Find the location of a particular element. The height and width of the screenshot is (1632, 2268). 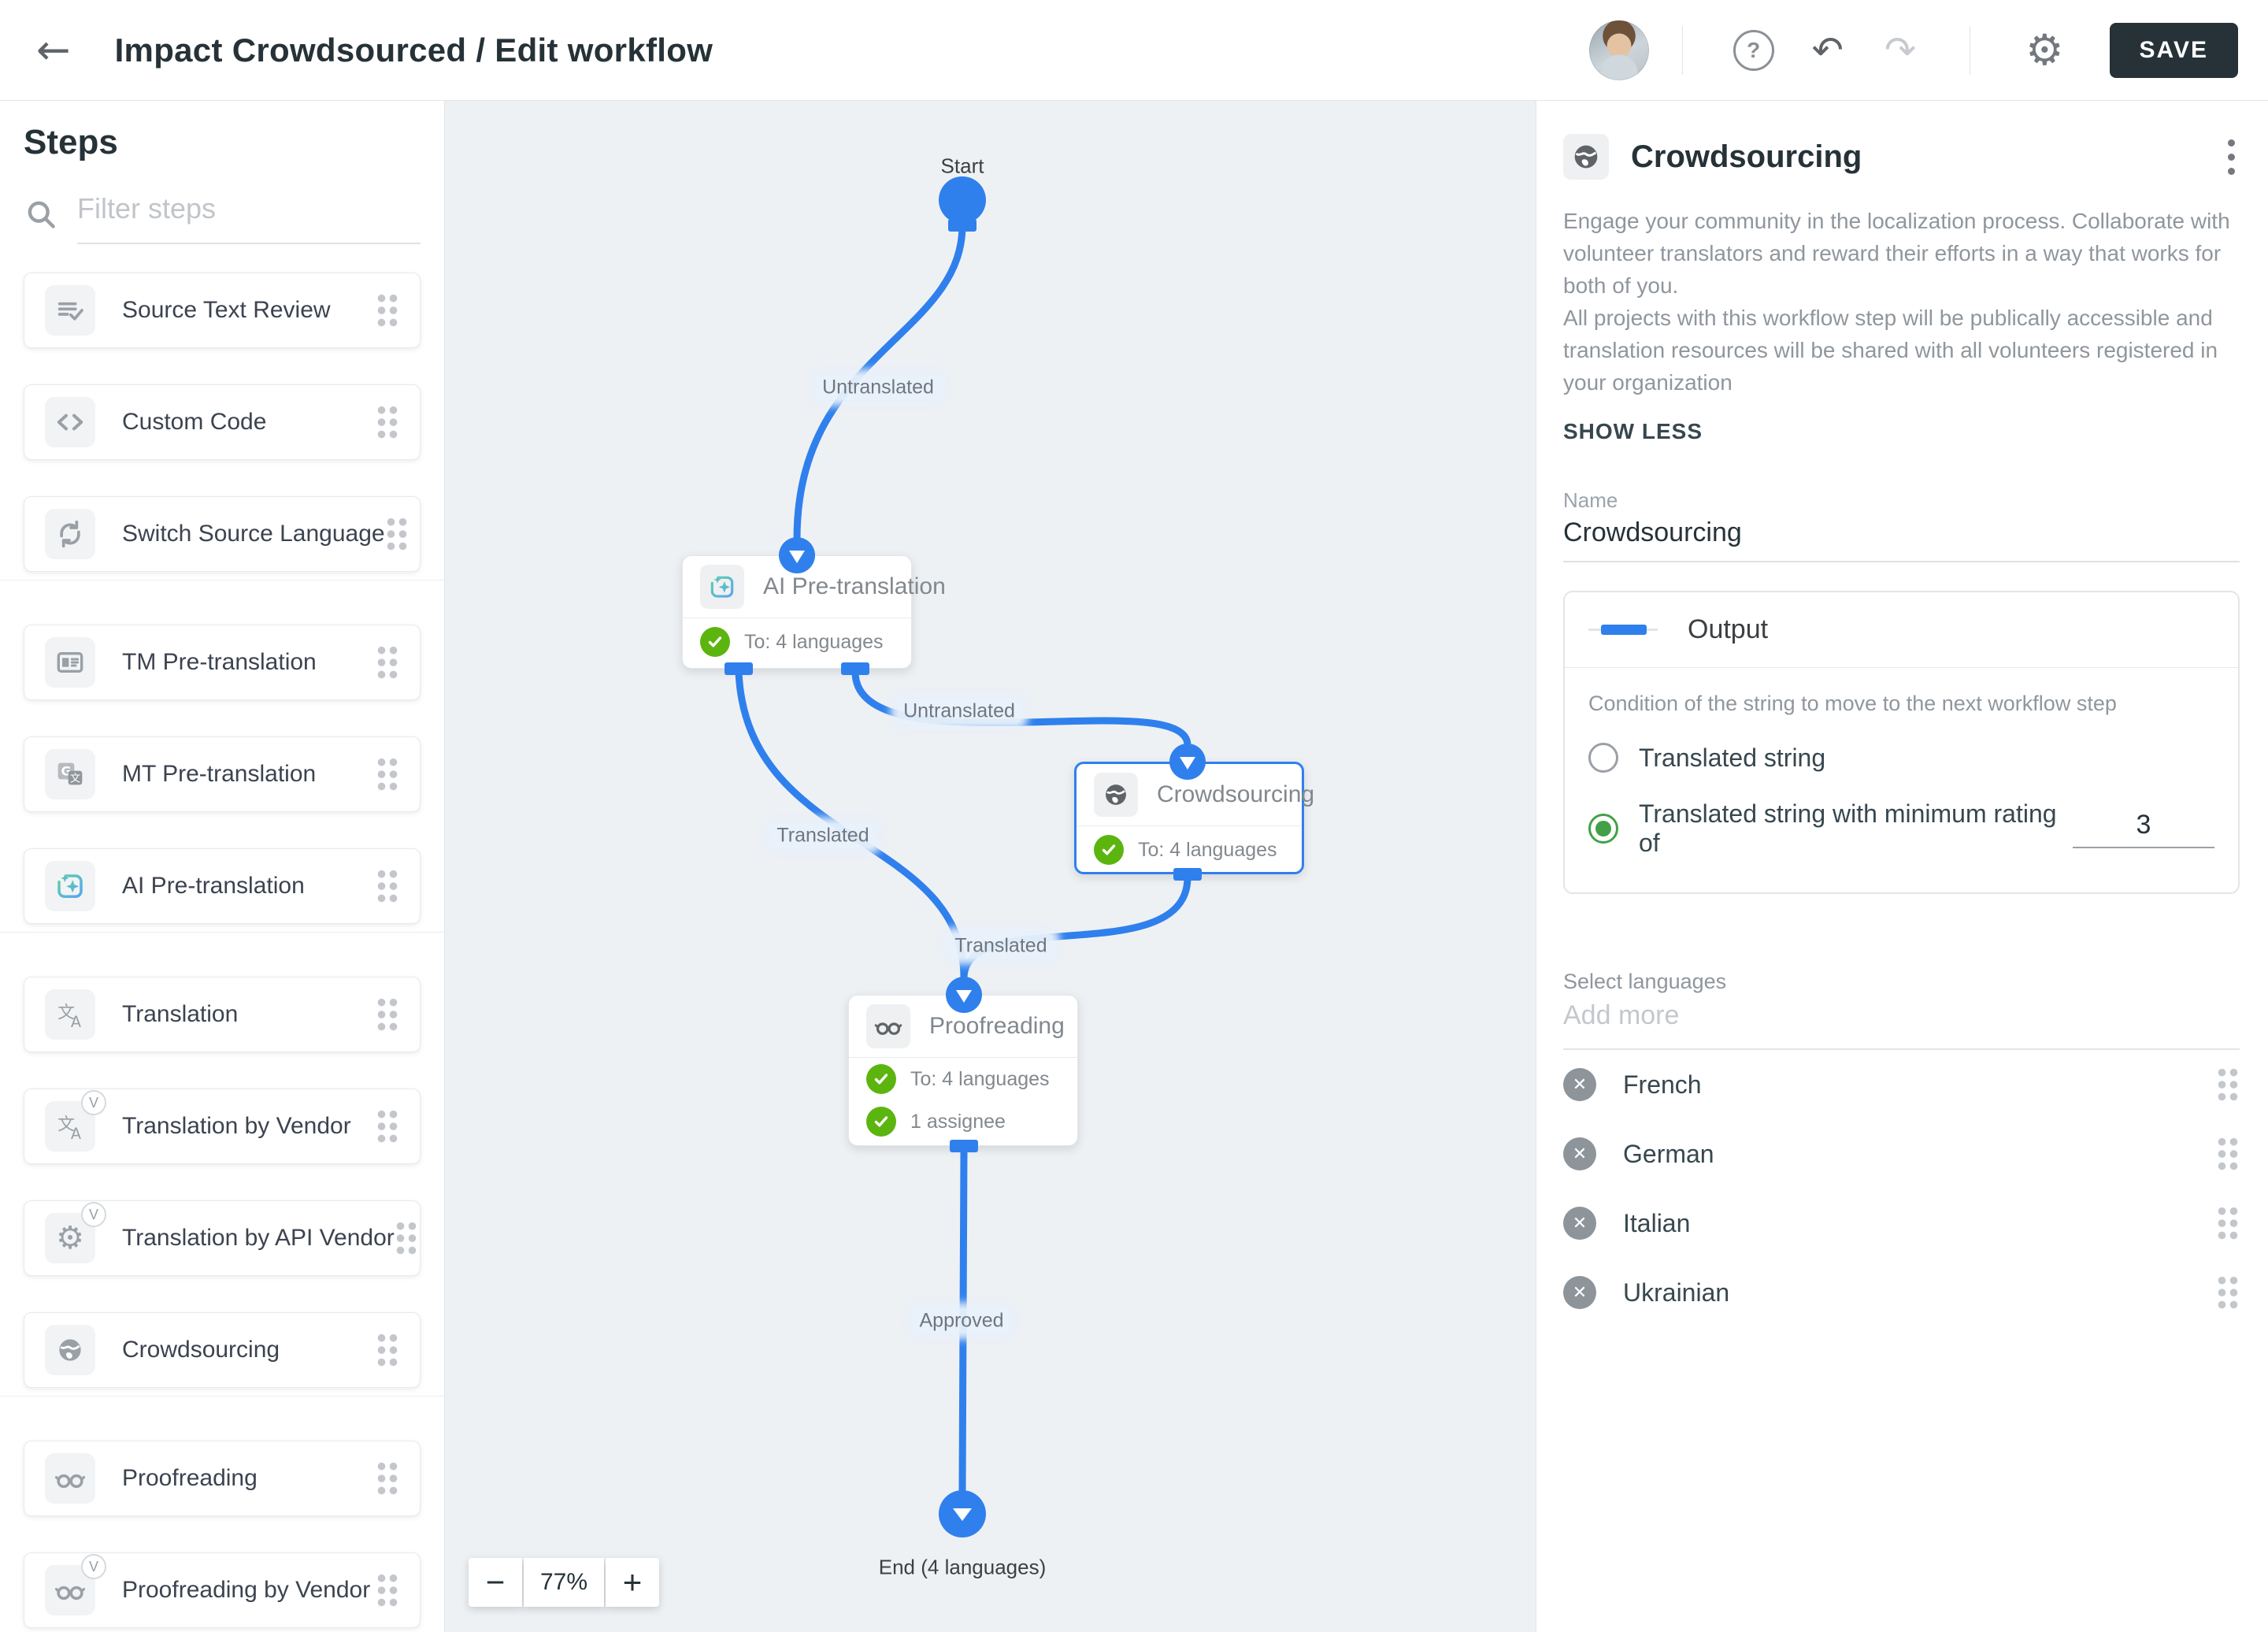

node-proofreading: Proofreading To: 4 languages 1 assignee is located at coordinates (963, 1070).